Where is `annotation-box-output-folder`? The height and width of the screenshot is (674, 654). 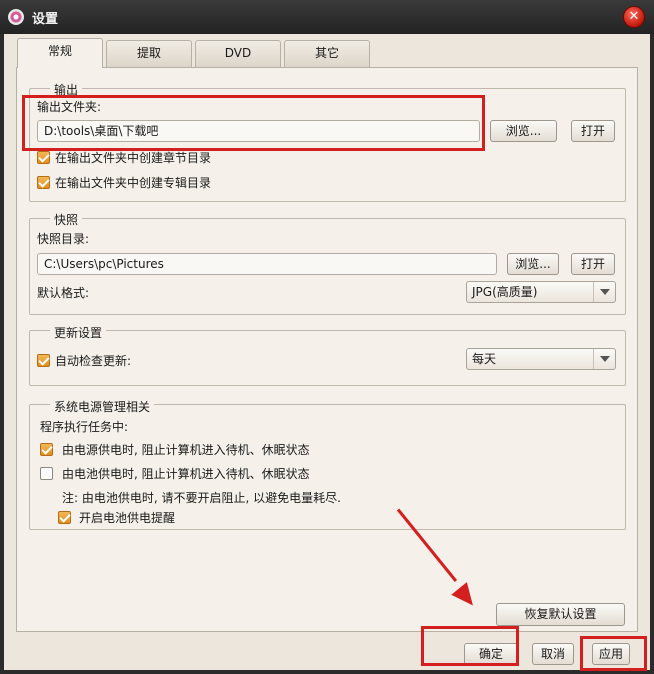
annotation-box-output-folder is located at coordinates (253, 123).